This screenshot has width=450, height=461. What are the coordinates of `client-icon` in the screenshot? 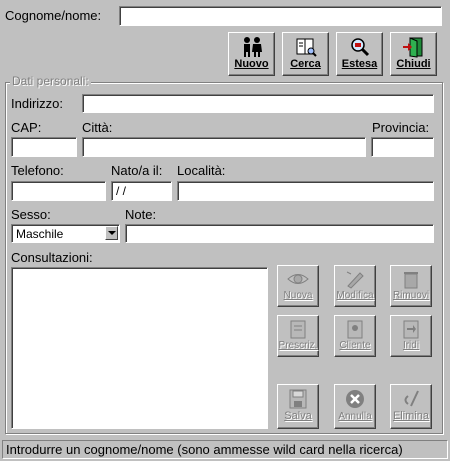 It's located at (355, 329).